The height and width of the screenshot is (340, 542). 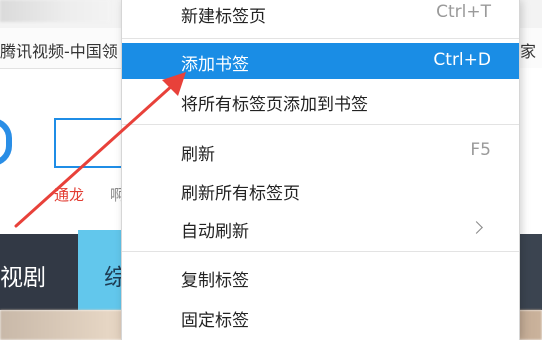 What do you see at coordinates (463, 12) in the screenshot?
I see `menu-item-shortcut: Ctrl+T` at bounding box center [463, 12].